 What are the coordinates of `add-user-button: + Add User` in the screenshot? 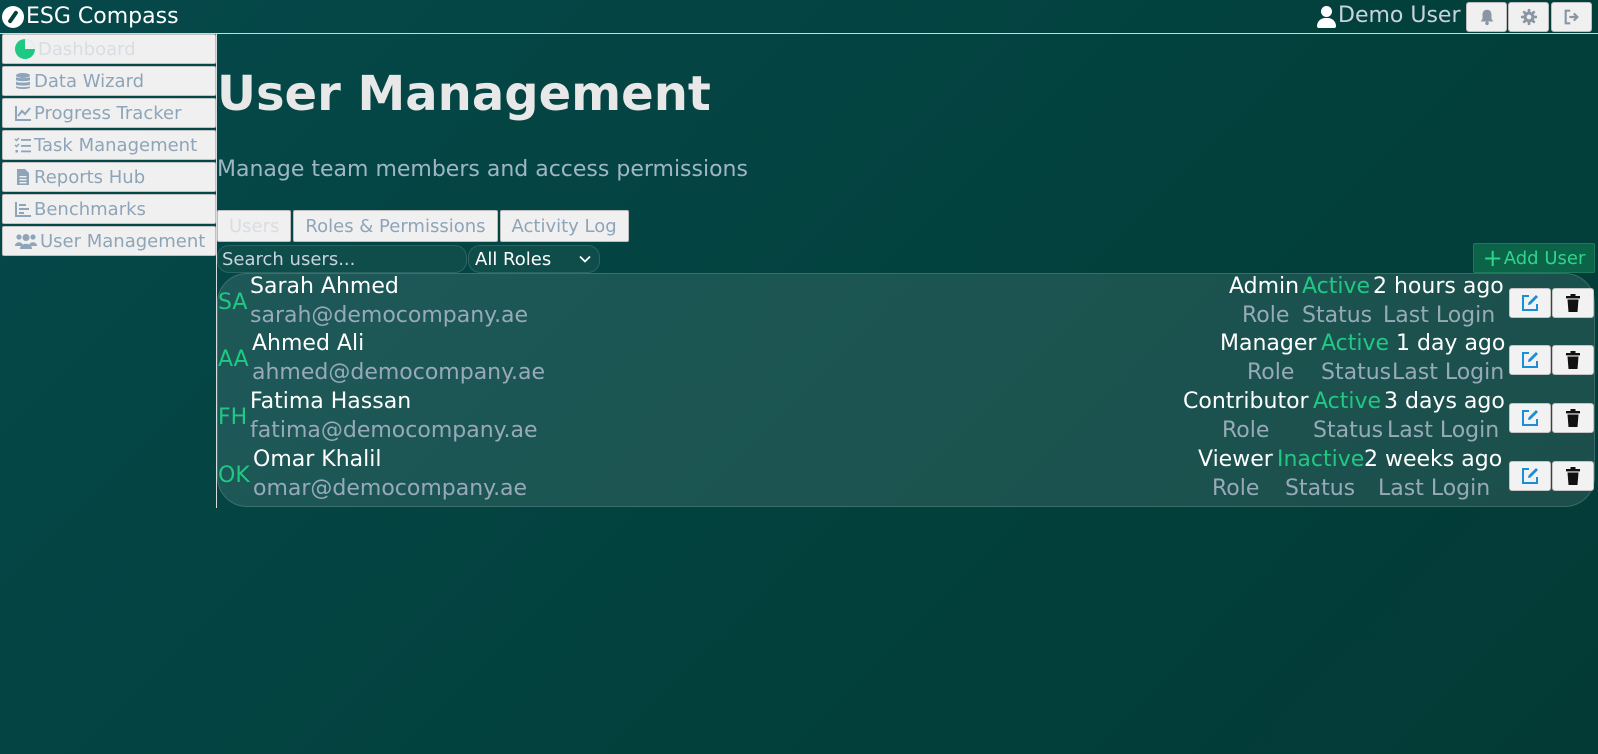 It's located at (1534, 258).